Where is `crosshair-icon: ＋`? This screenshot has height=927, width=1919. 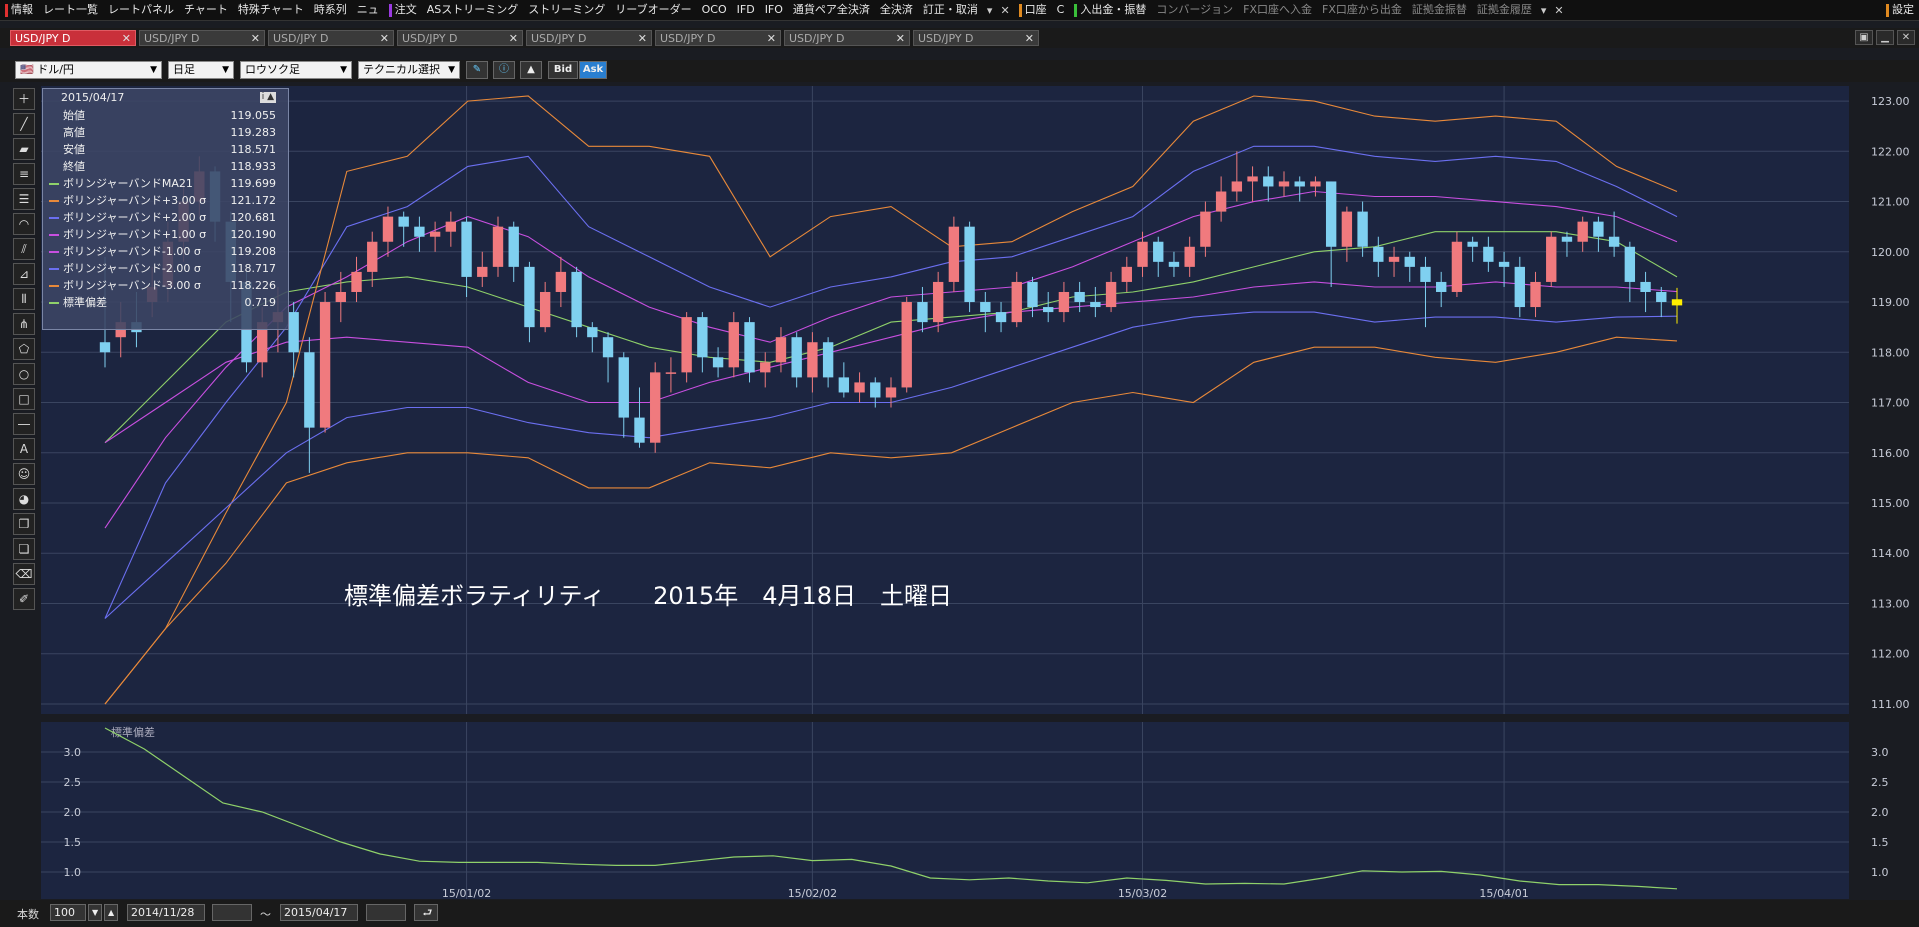
crosshair-icon: ＋ is located at coordinates (24, 99).